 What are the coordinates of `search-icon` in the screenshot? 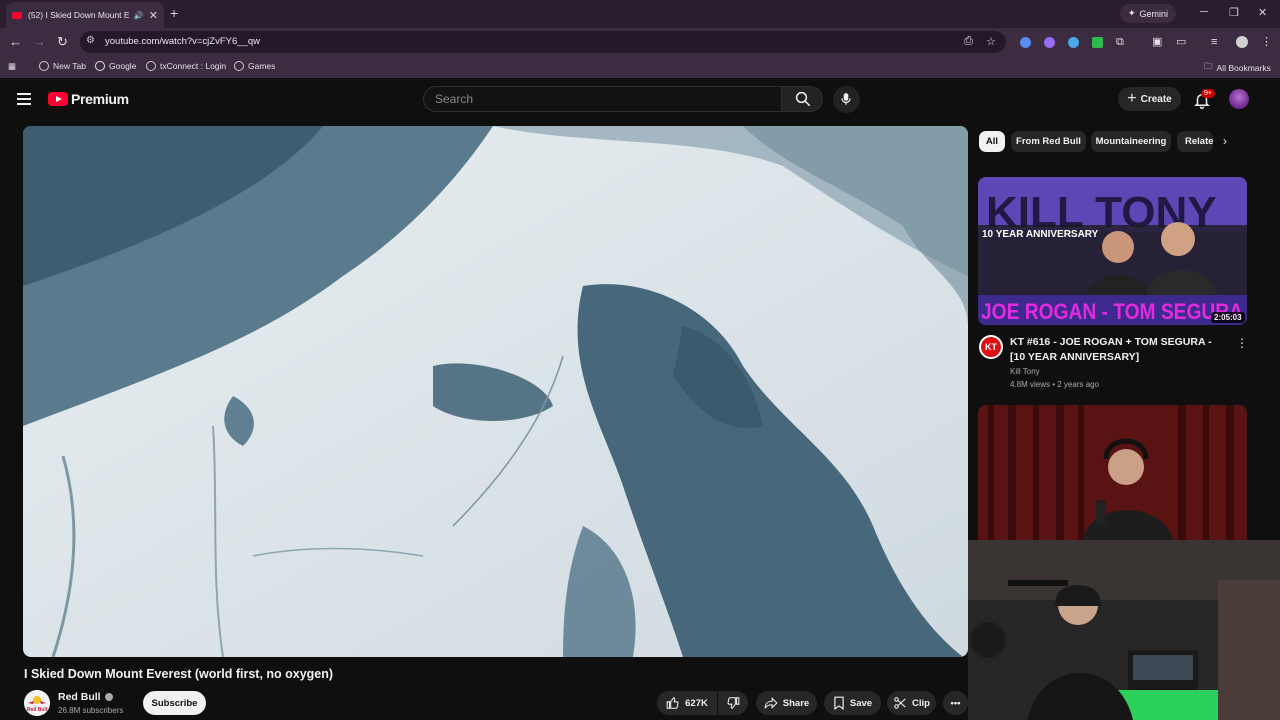 It's located at (803, 99).